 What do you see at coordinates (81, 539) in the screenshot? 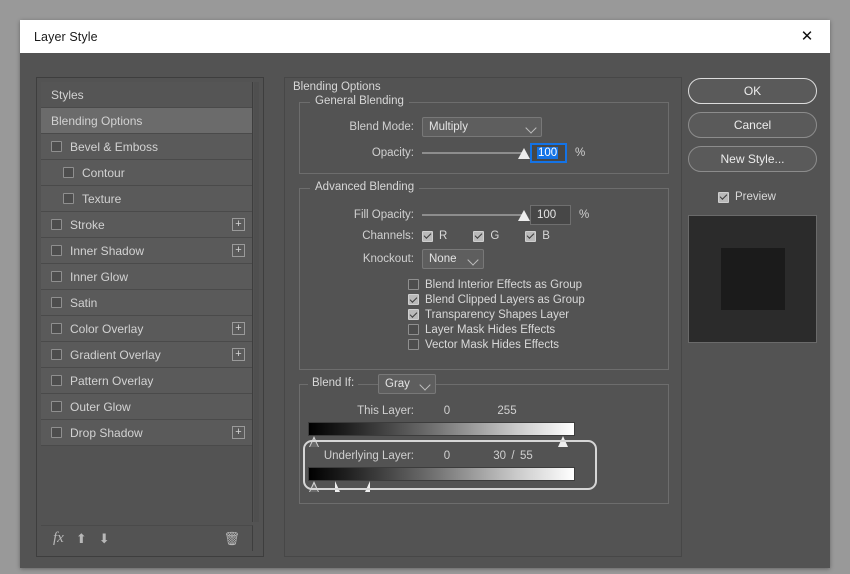
I see `arrow-up-icon: ⬆` at bounding box center [81, 539].